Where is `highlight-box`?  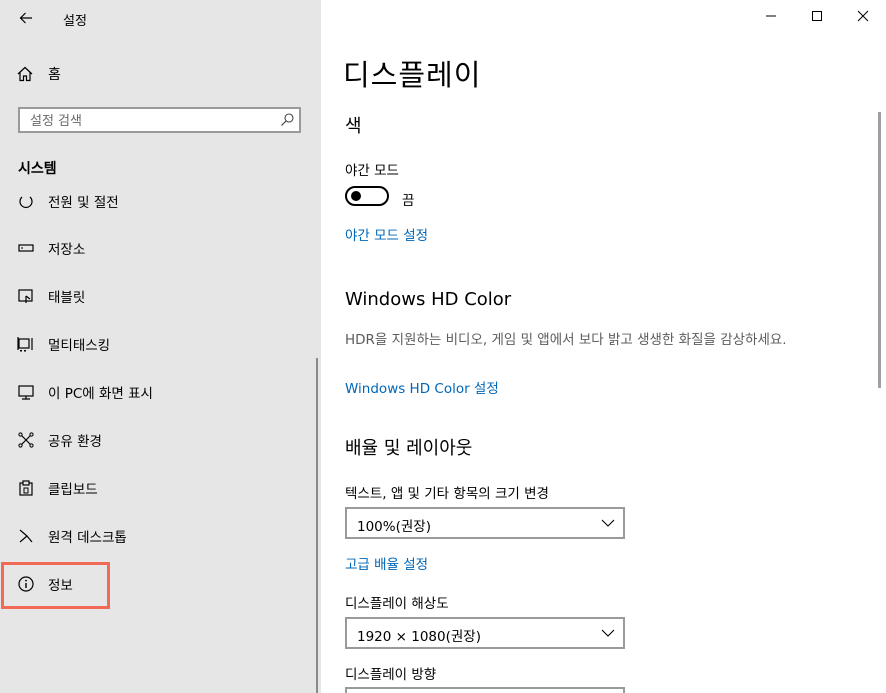 highlight-box is located at coordinates (55, 585).